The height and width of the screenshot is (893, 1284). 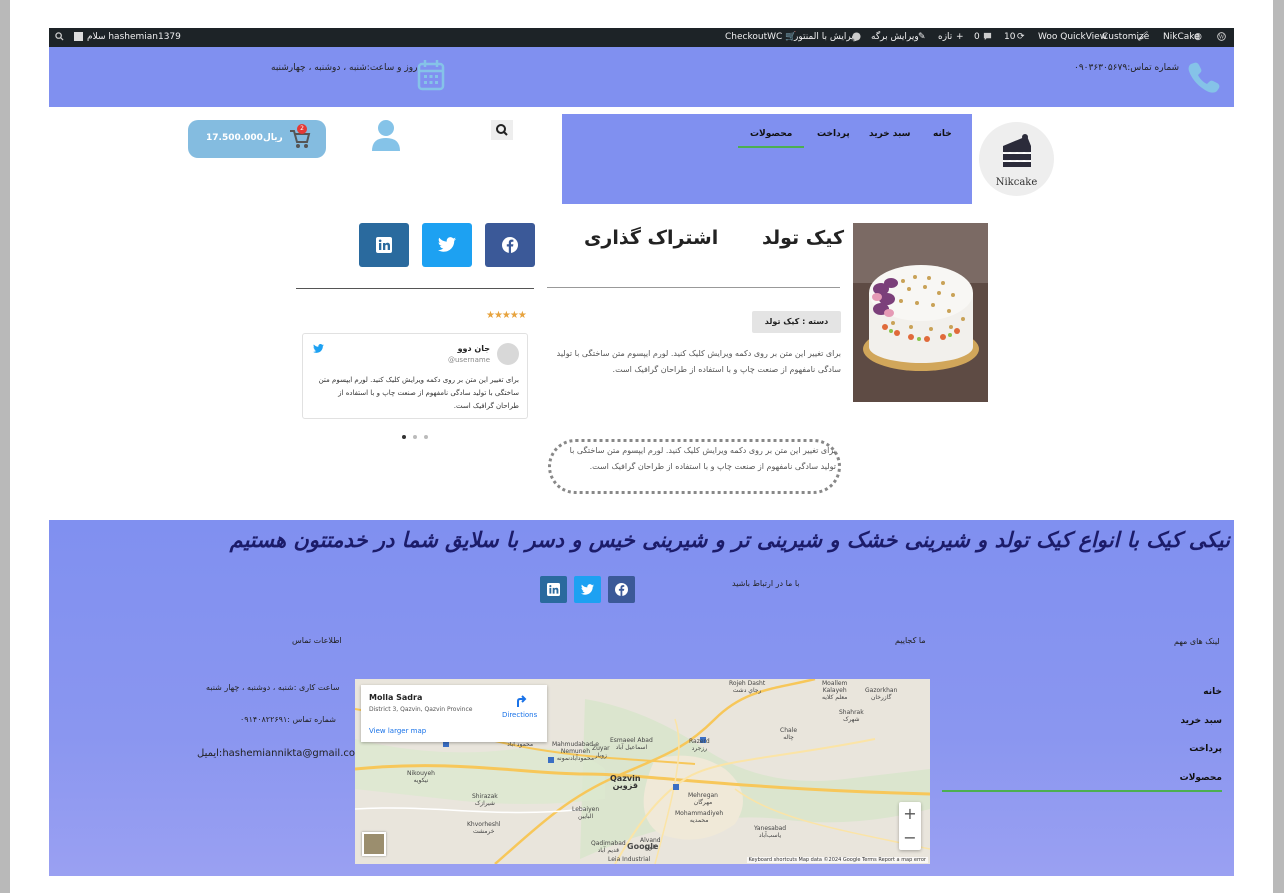 I want to click on map-label: Shirazak شیرازک, so click(x=485, y=800).